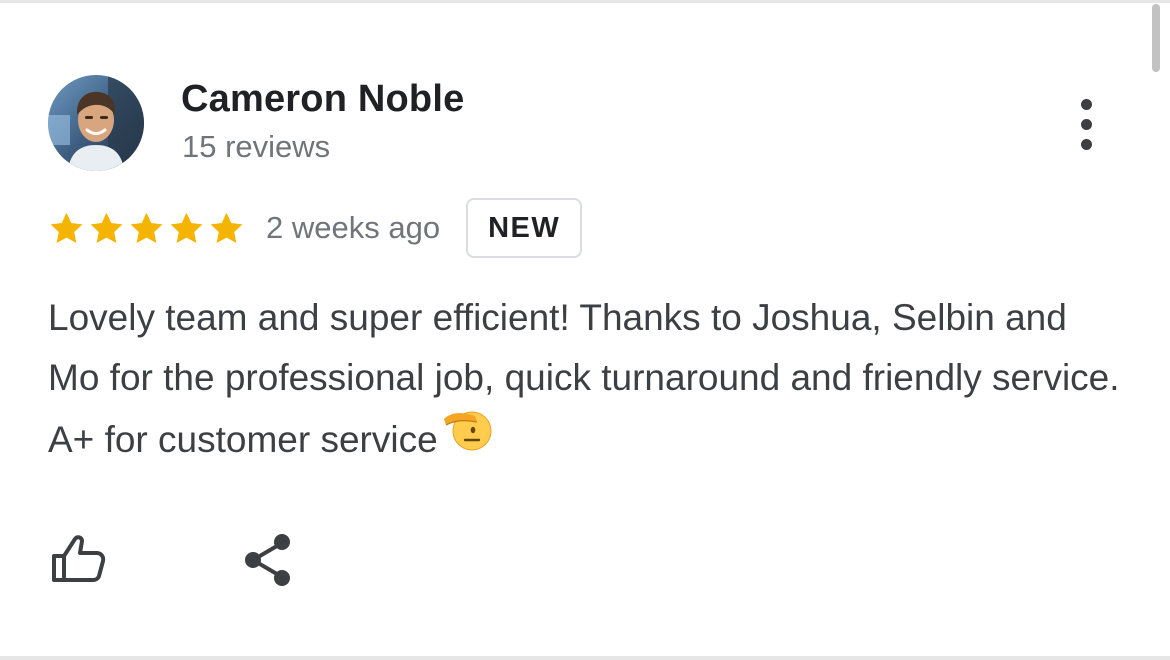 This screenshot has height=660, width=1170. I want to click on like-button, so click(80, 560).